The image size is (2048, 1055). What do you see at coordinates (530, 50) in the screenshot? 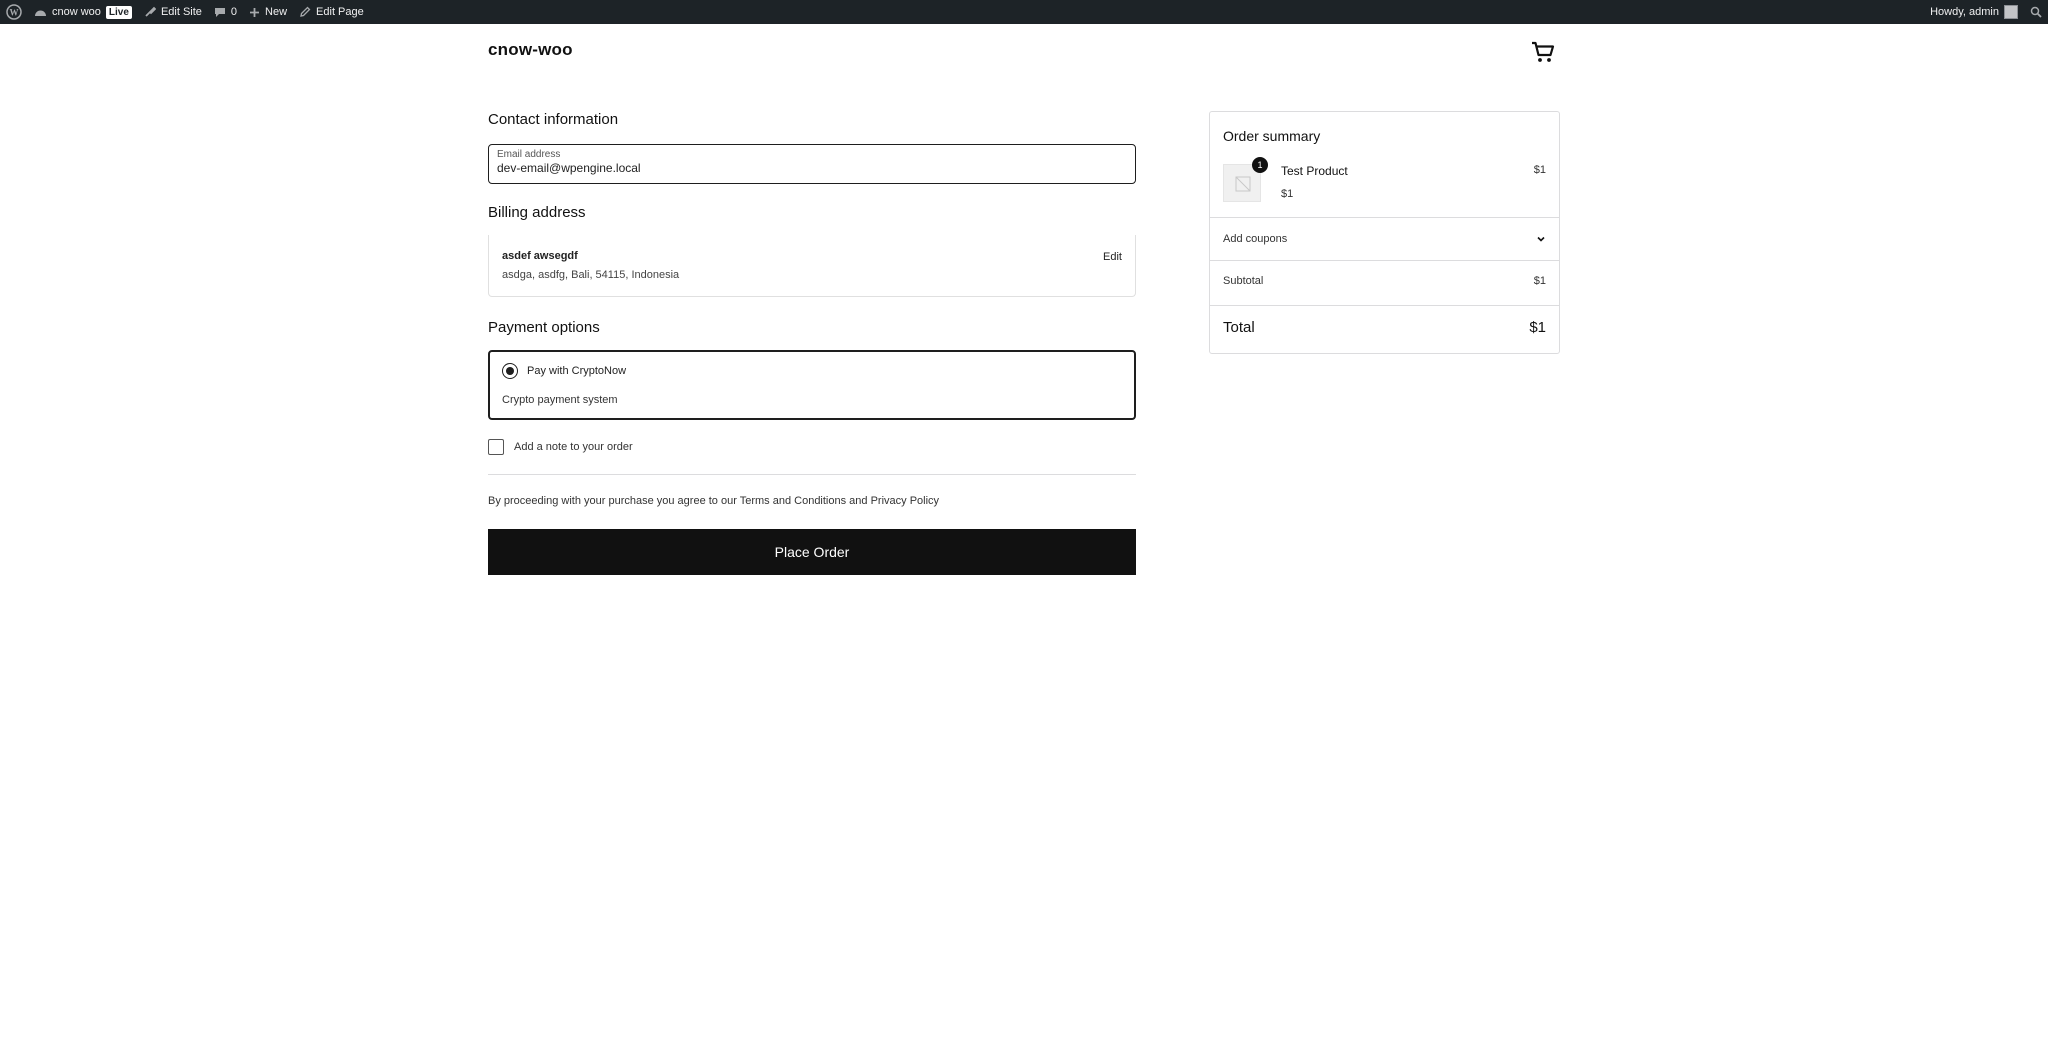
I see `site-title: cnow-woo` at bounding box center [530, 50].